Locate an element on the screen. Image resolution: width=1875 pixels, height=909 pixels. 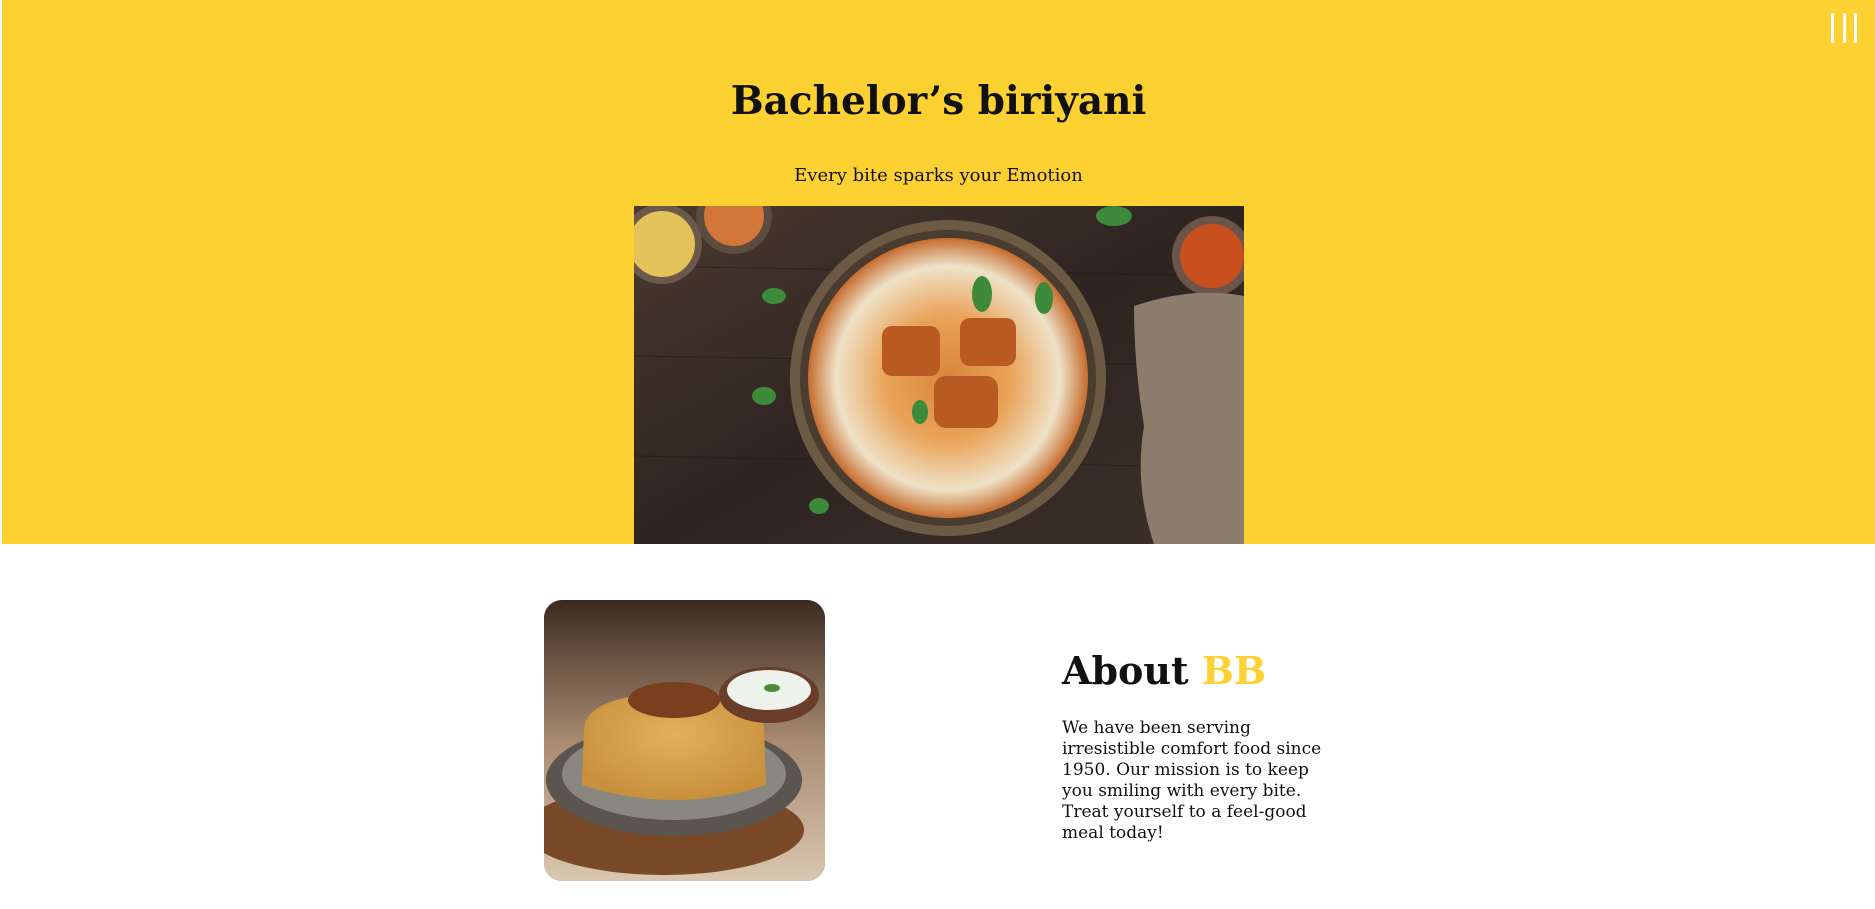
hamburger-menu-icon is located at coordinates (1844, 28).